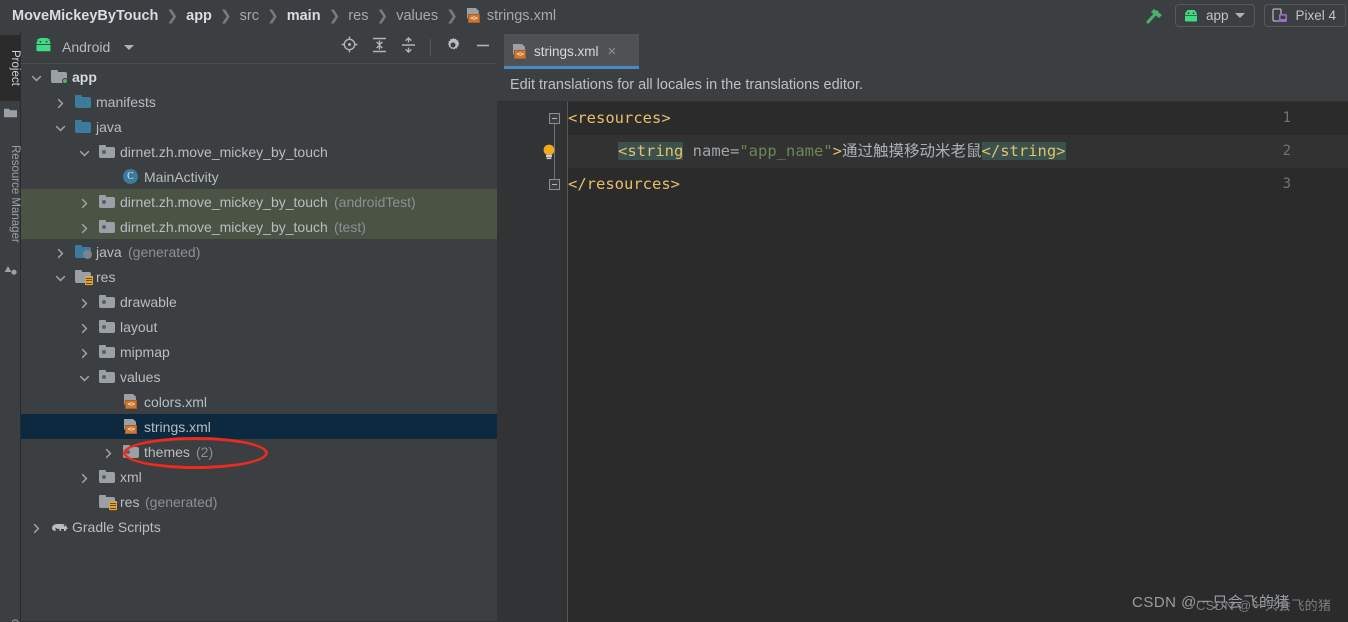 Image resolution: width=1348 pixels, height=622 pixels. What do you see at coordinates (259, 526) in the screenshot?
I see `tree-row-gradle-scripts: Gradle Scripts` at bounding box center [259, 526].